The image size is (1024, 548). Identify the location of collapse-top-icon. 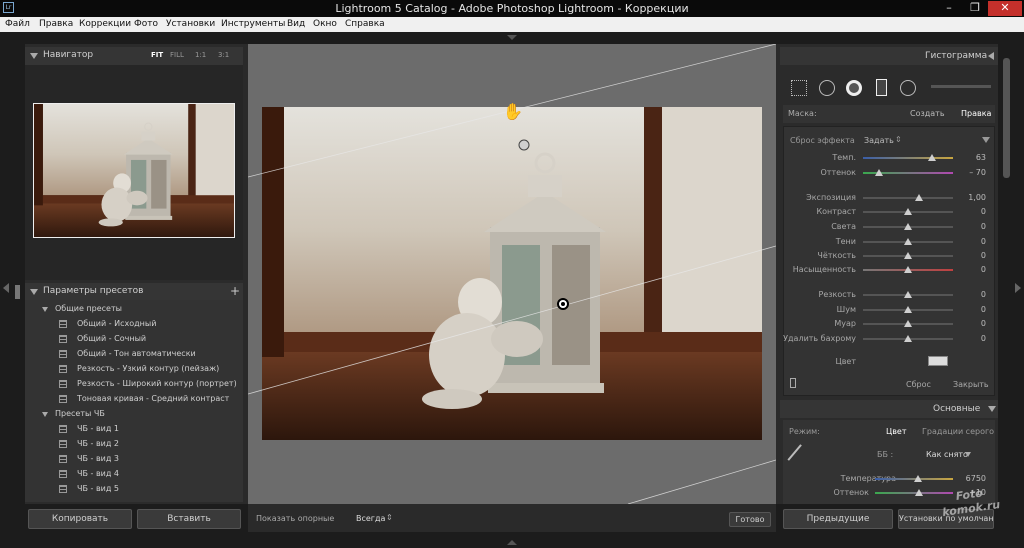
(512, 37).